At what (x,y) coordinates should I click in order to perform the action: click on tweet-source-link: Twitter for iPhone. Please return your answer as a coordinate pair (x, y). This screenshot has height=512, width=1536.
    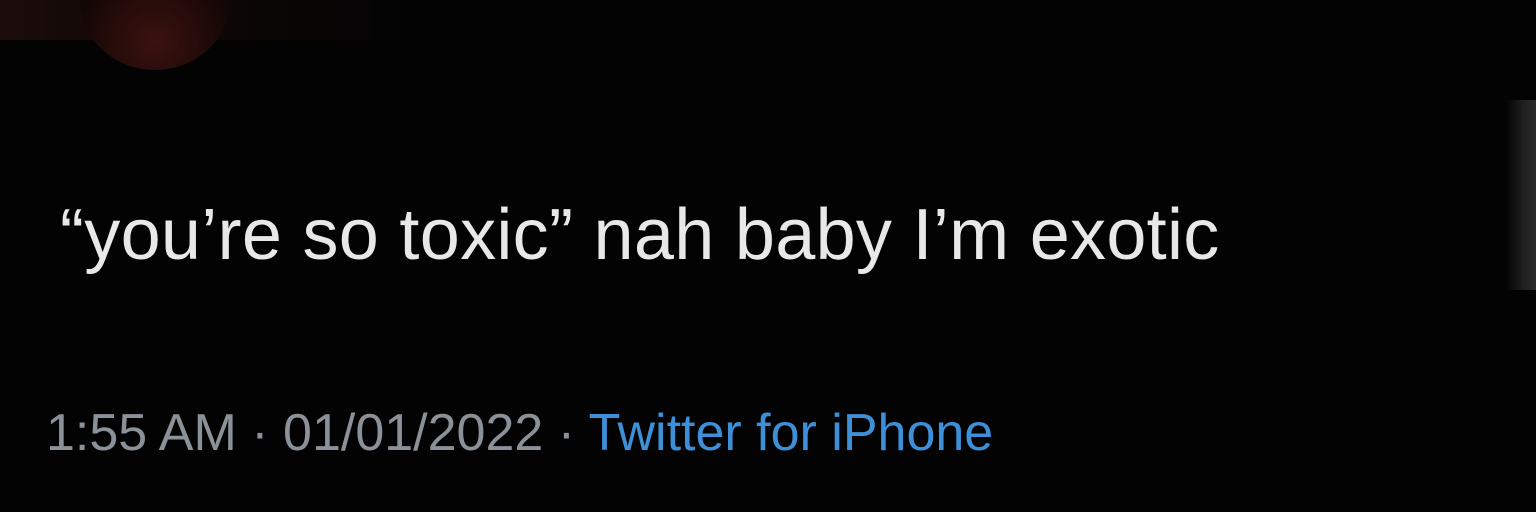
    Looking at the image, I should click on (791, 433).